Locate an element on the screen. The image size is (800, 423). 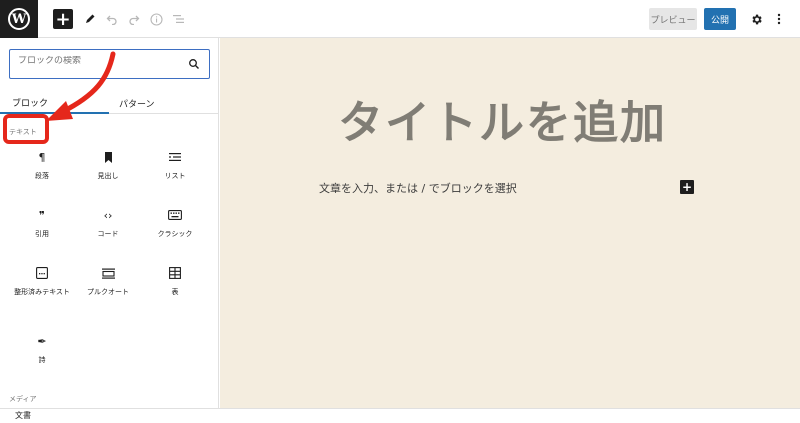
paragraph-icon: ¶ is located at coordinates (42, 157).